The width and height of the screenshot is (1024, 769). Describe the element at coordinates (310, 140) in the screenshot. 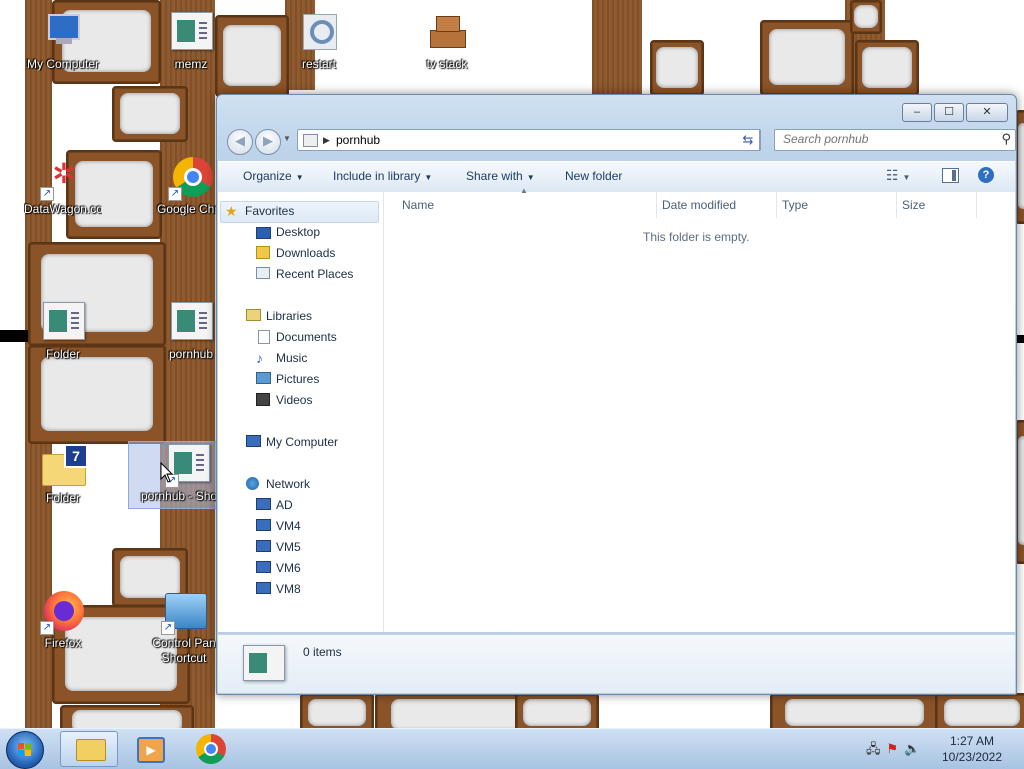

I see `folder-small-icon` at that location.